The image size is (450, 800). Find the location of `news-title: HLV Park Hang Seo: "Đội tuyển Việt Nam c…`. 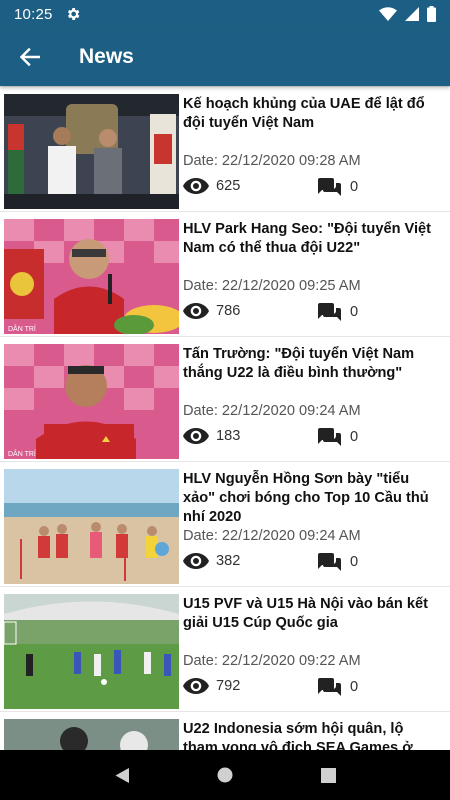

news-title: HLV Park Hang Seo: "Đội tuyển Việt Nam c… is located at coordinates (312, 239).